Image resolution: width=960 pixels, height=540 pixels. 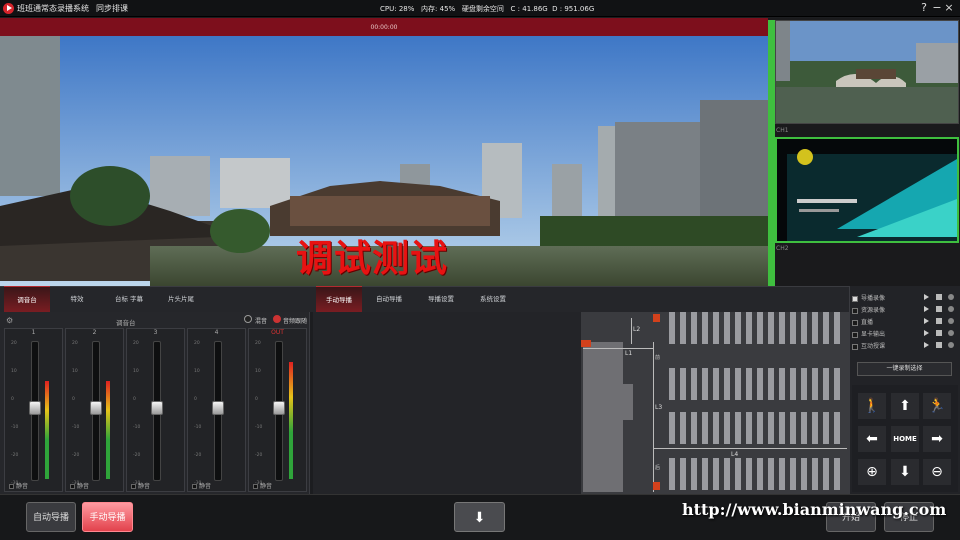 I want to click on tab-effects: 特效, so click(x=77, y=299).